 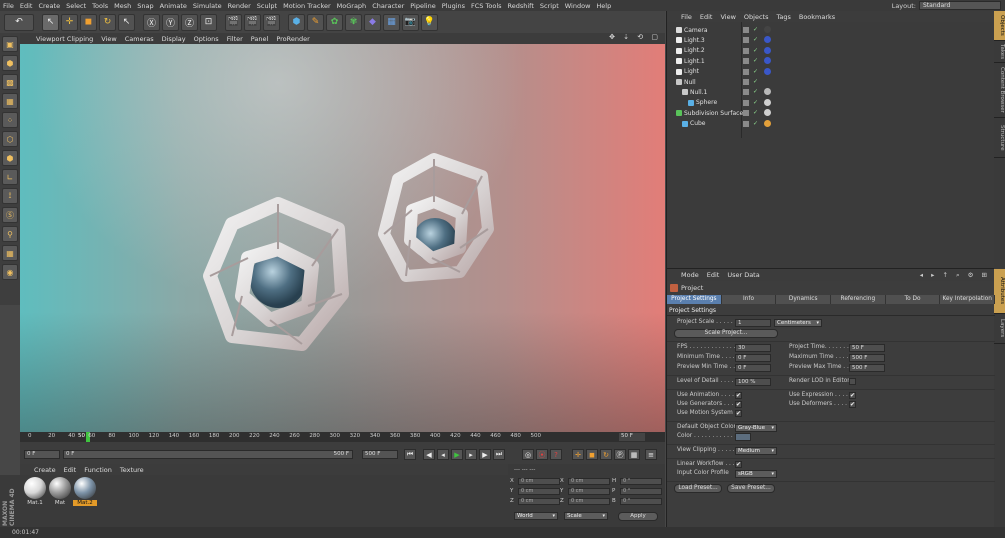 I want to click on side-tab-takes: Takes, so click(x=999, y=52).